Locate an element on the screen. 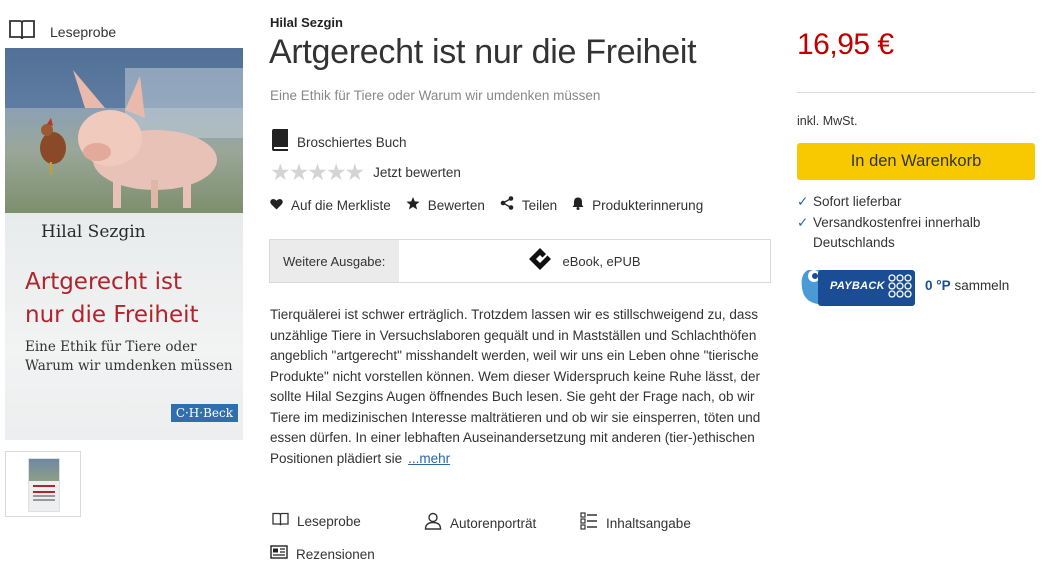  thumbnail-image is located at coordinates (44, 485).